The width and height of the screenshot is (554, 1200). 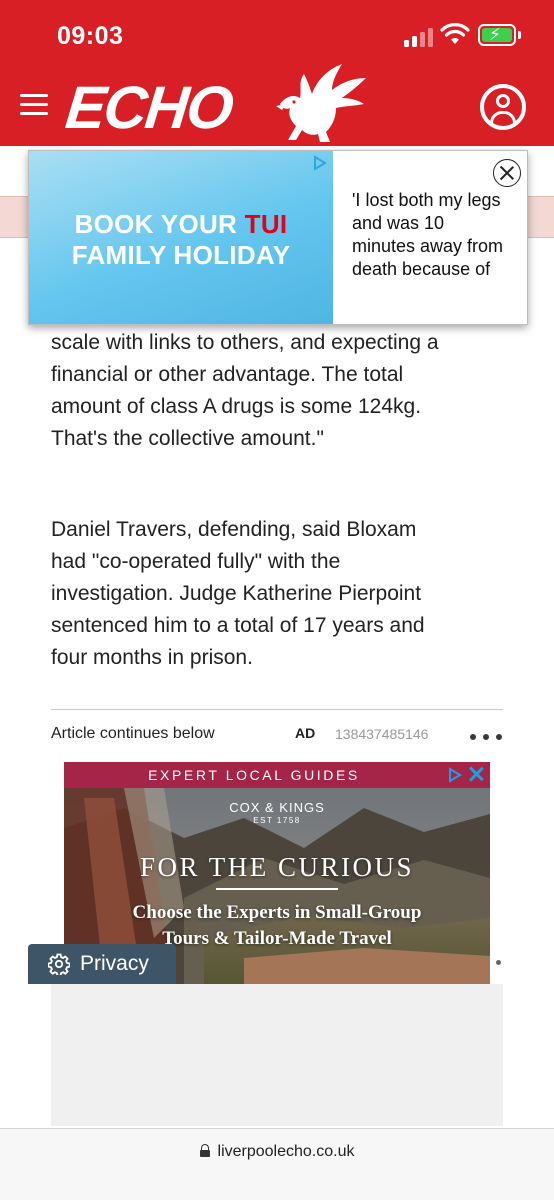 What do you see at coordinates (133, 733) in the screenshot?
I see `article-continues-label: Article continues below` at bounding box center [133, 733].